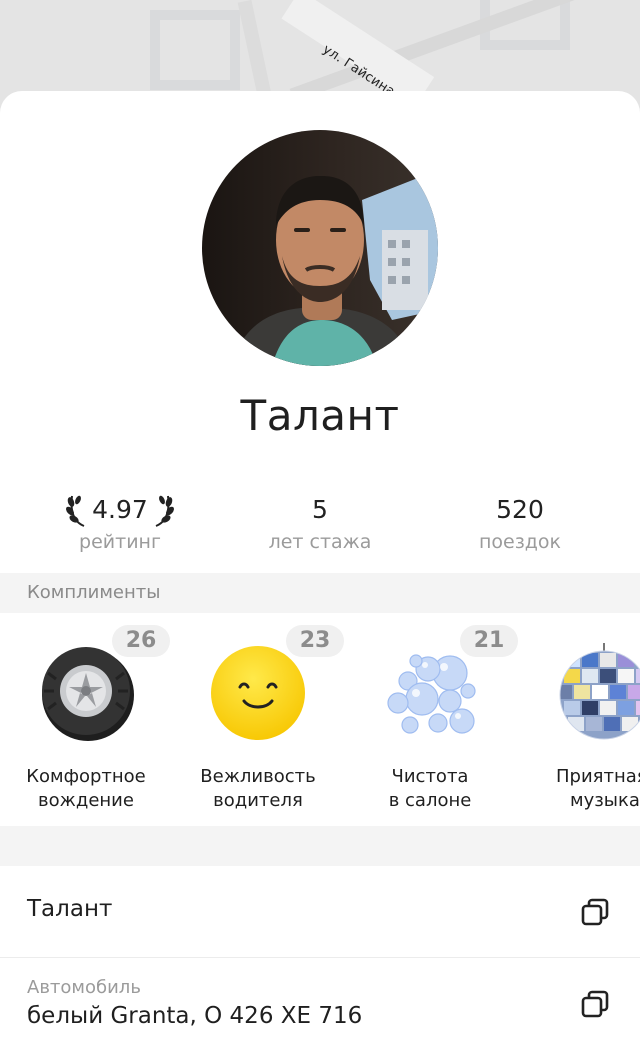  I want to click on driver-stats: 4.97 рейтинг 5 лет стажа 520 поездок, so click(320, 529).